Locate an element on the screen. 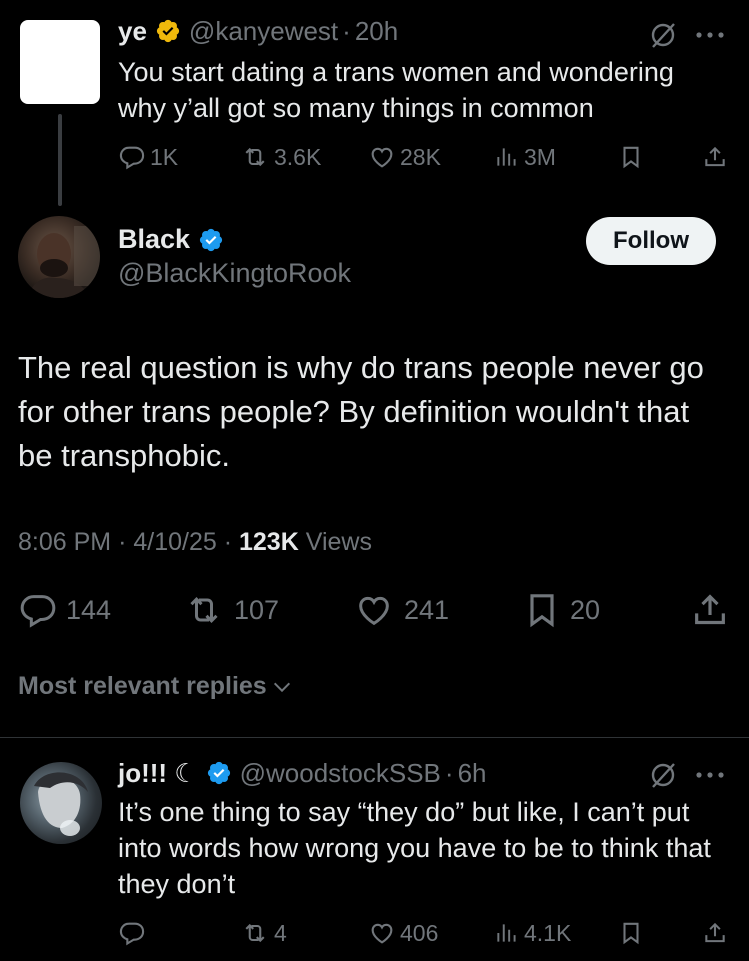 This screenshot has width=749, height=961. parent-action-bar: 1K 3.6K 28K 3M is located at coordinates (424, 157).